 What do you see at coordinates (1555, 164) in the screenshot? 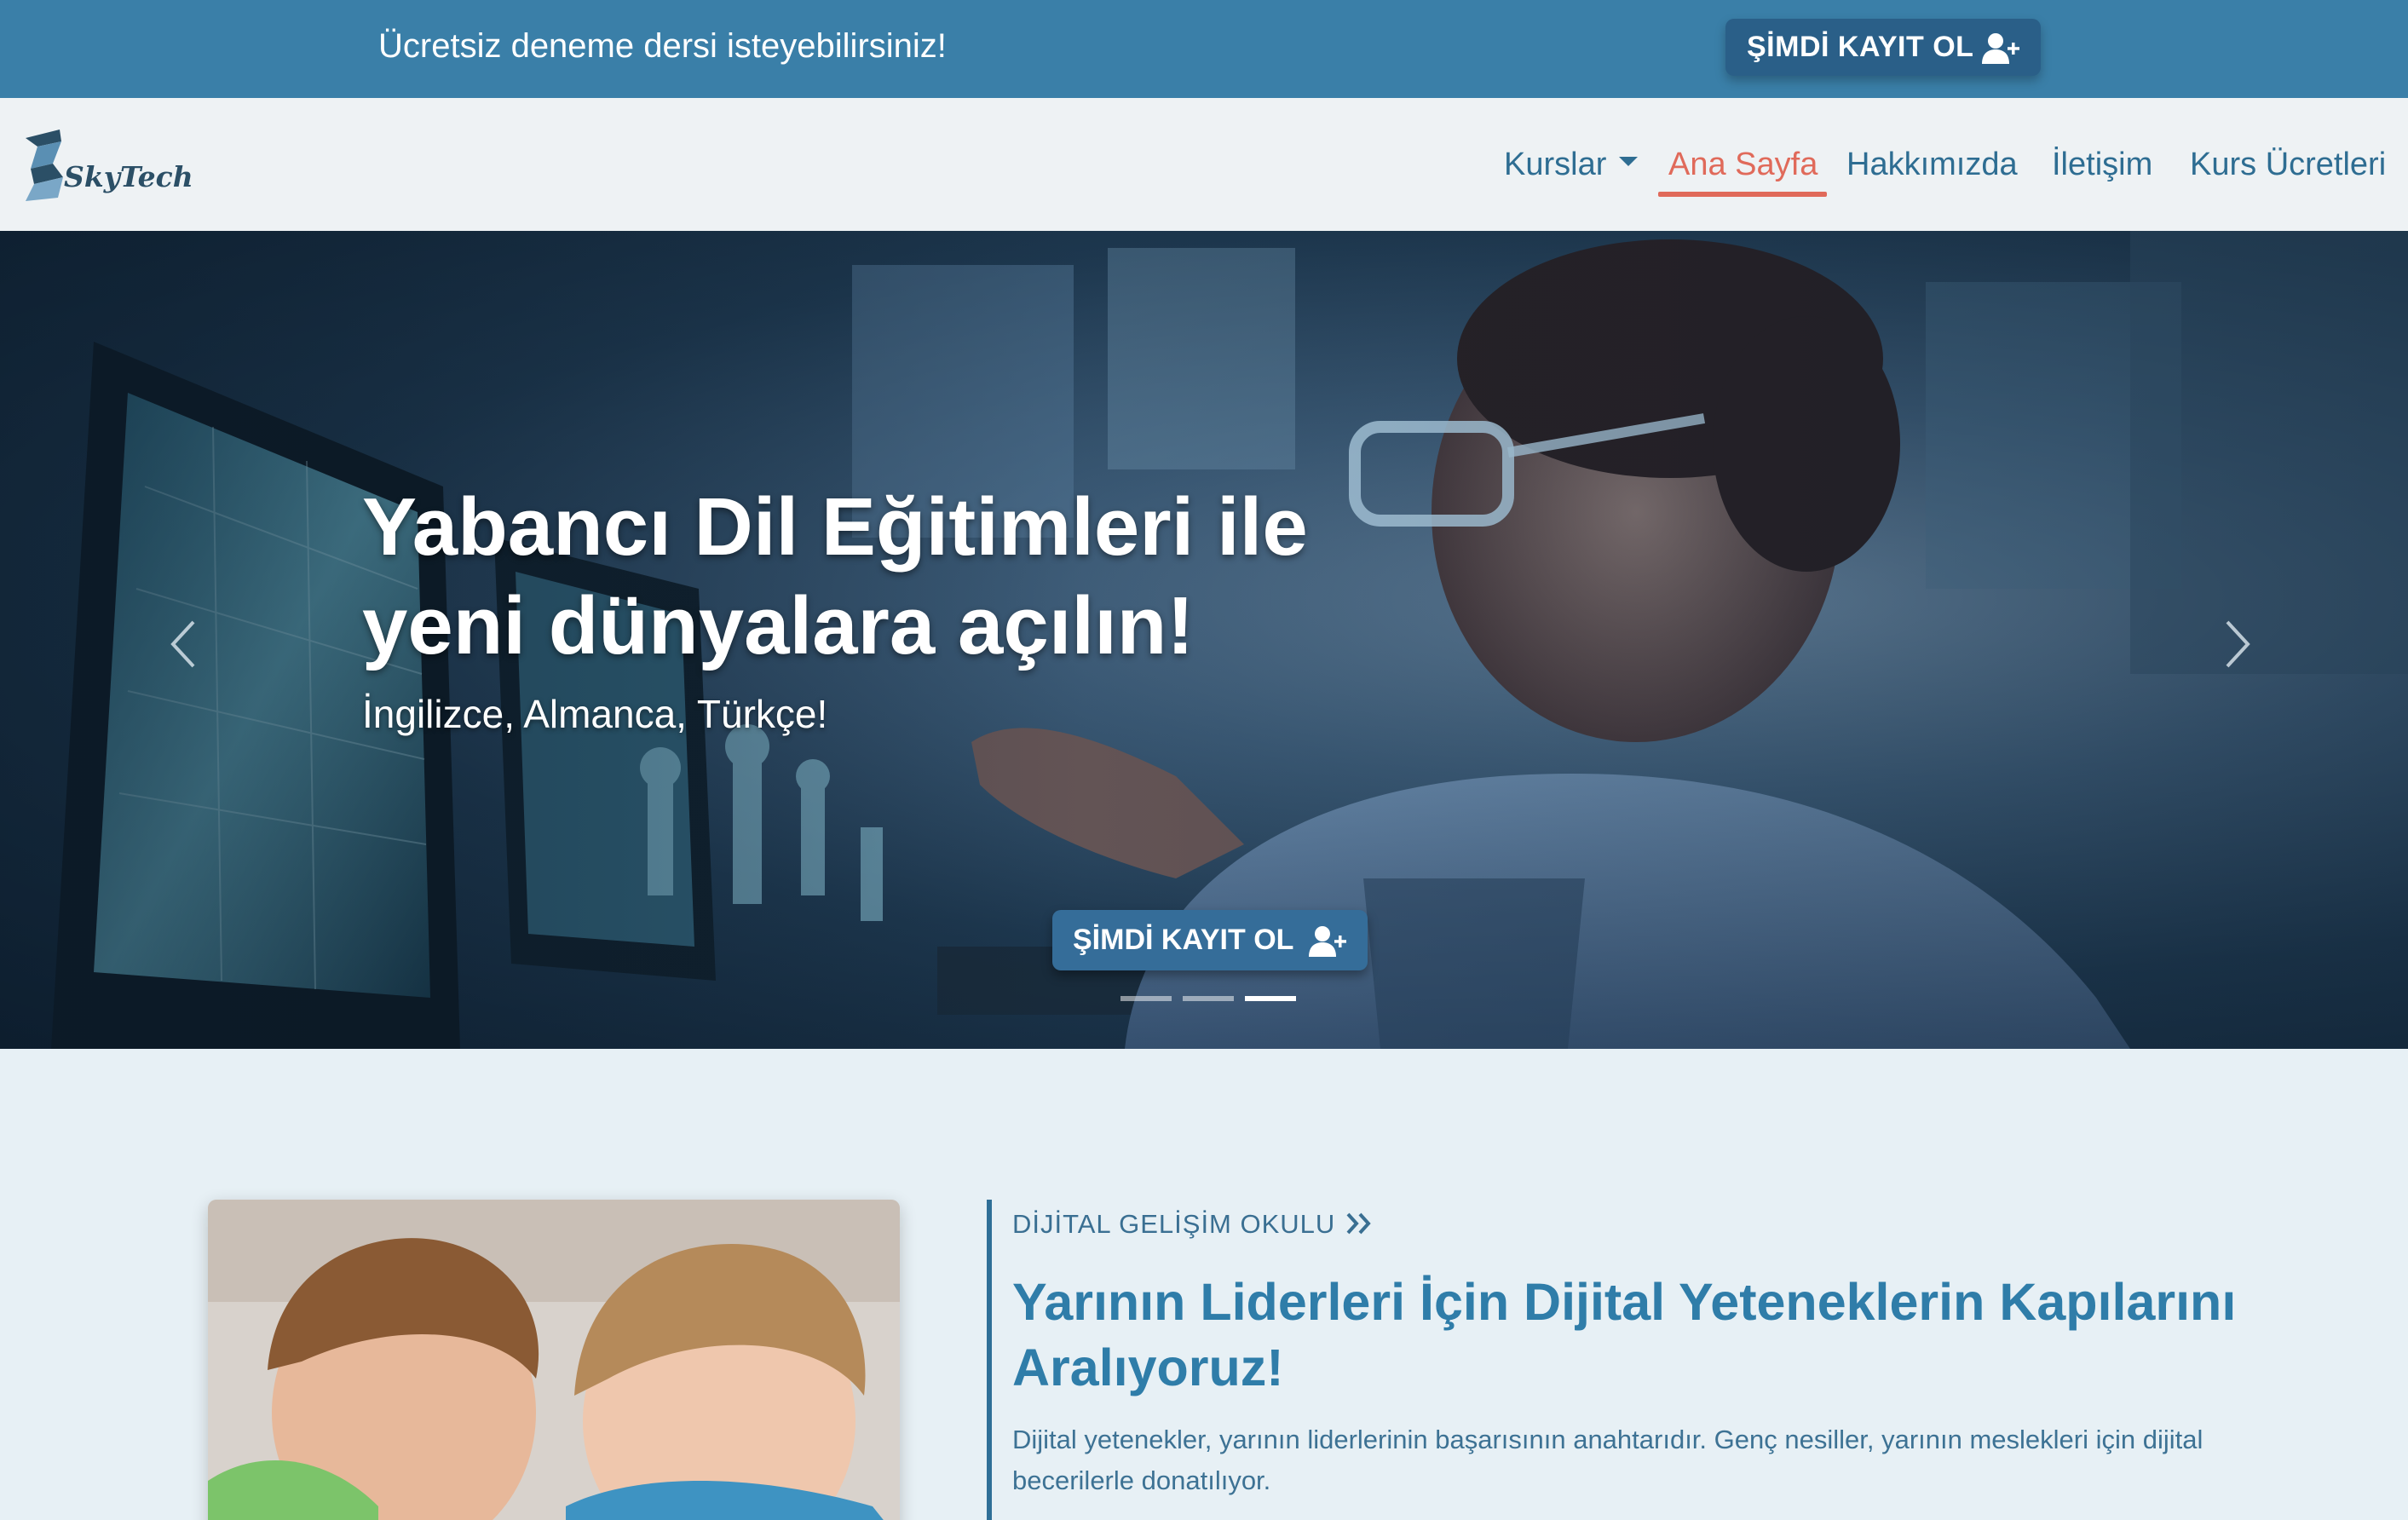
I see `nav-item-kurslar: Kurslar` at bounding box center [1555, 164].